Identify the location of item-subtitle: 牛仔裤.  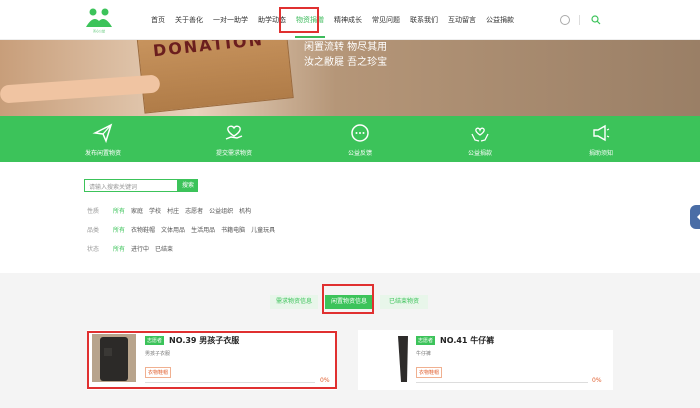
(424, 354).